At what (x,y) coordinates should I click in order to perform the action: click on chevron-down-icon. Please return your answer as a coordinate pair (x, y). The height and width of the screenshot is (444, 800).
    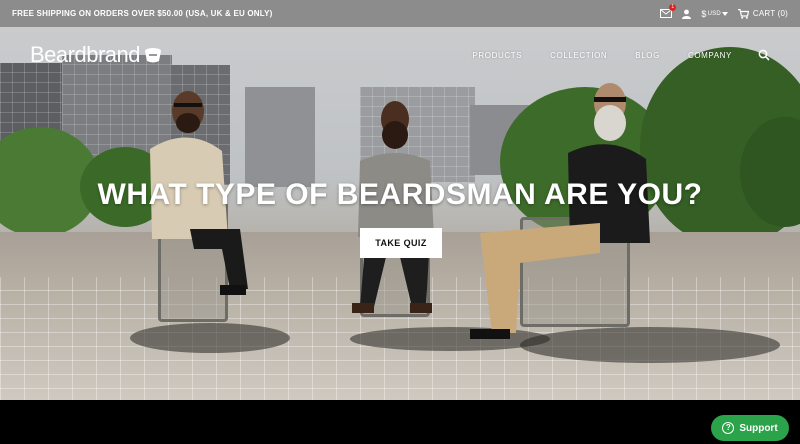
    Looking at the image, I should click on (724, 13).